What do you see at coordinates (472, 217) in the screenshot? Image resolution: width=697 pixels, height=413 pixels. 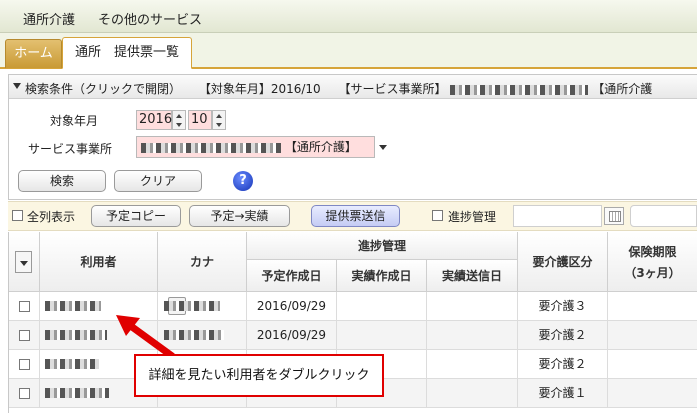 I see `progress-mgmt-label: 進捗管理` at bounding box center [472, 217].